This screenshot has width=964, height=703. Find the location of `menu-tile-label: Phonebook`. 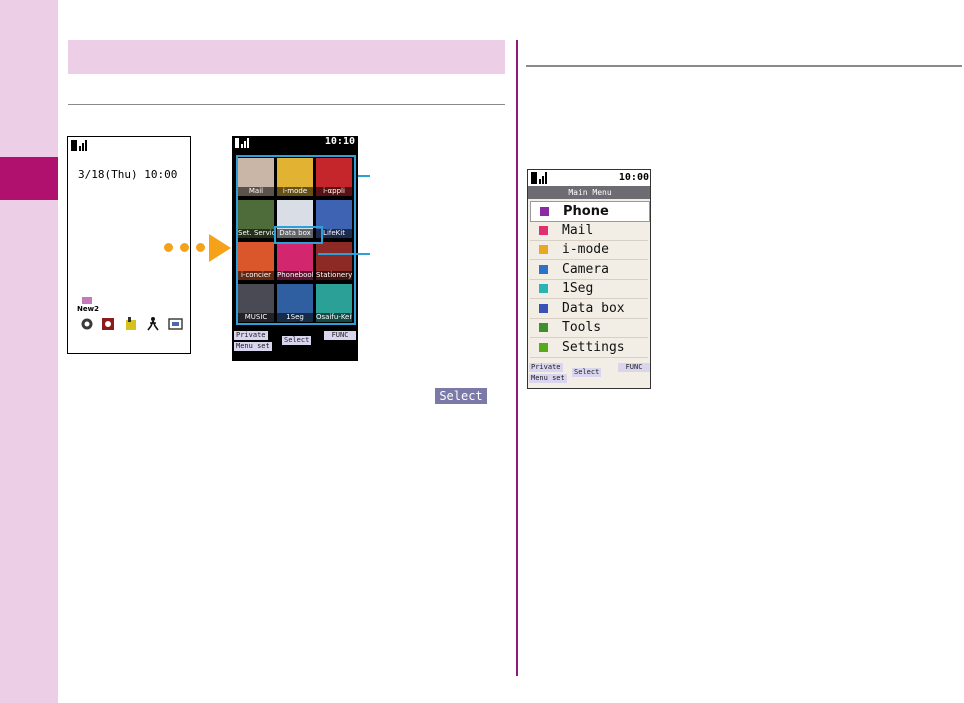

menu-tile-label: Phonebook is located at coordinates (295, 275).